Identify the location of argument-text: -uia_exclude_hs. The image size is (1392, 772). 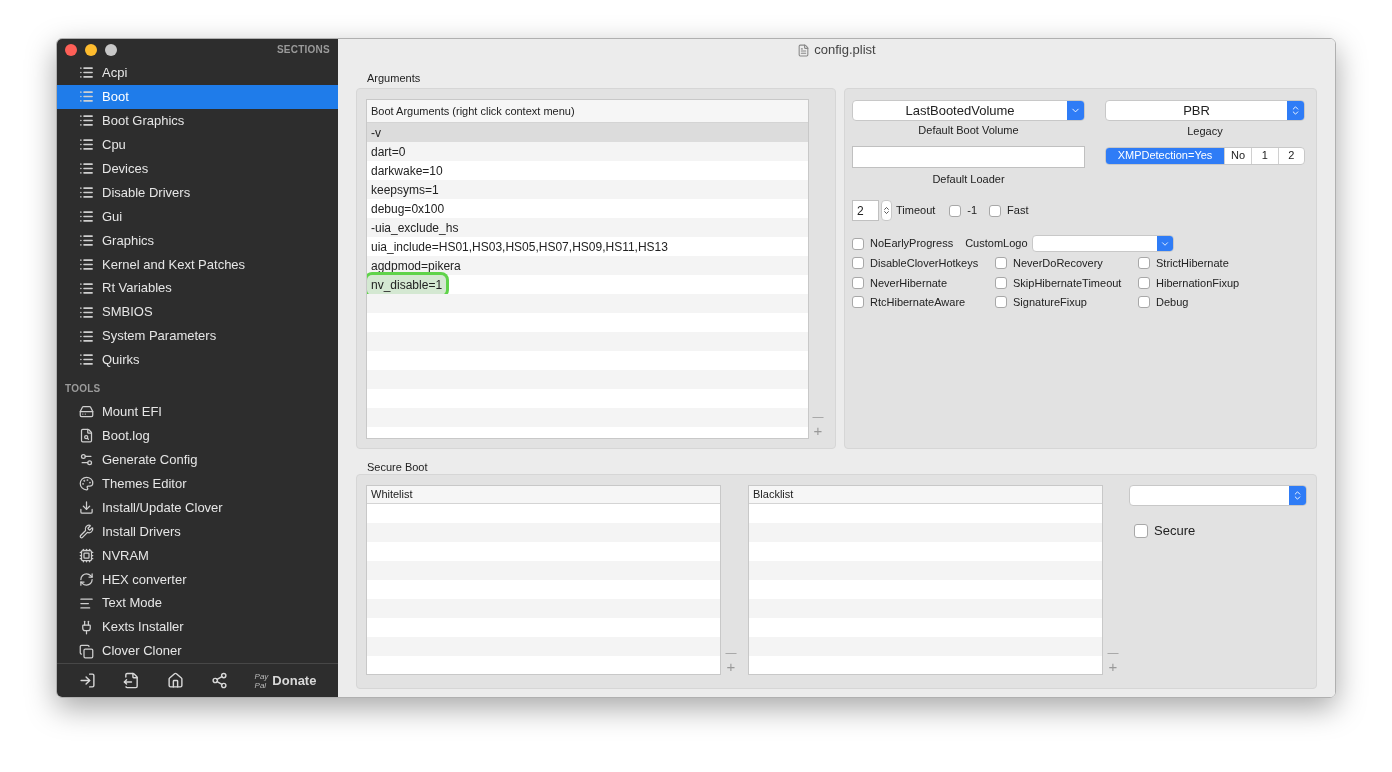
(415, 228).